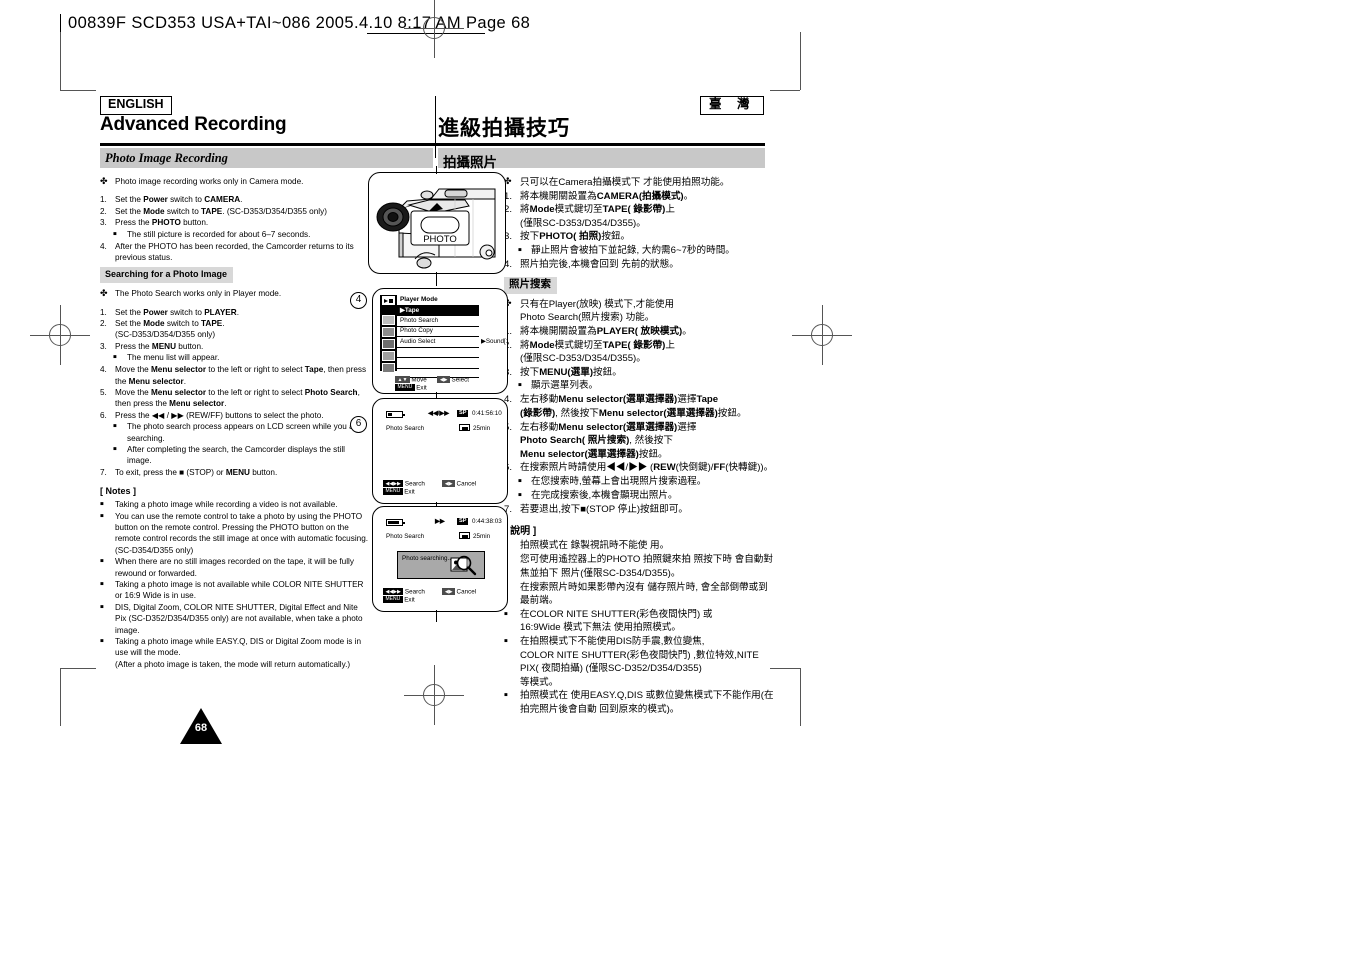  I want to click on system-menu-icon, so click(388, 368).